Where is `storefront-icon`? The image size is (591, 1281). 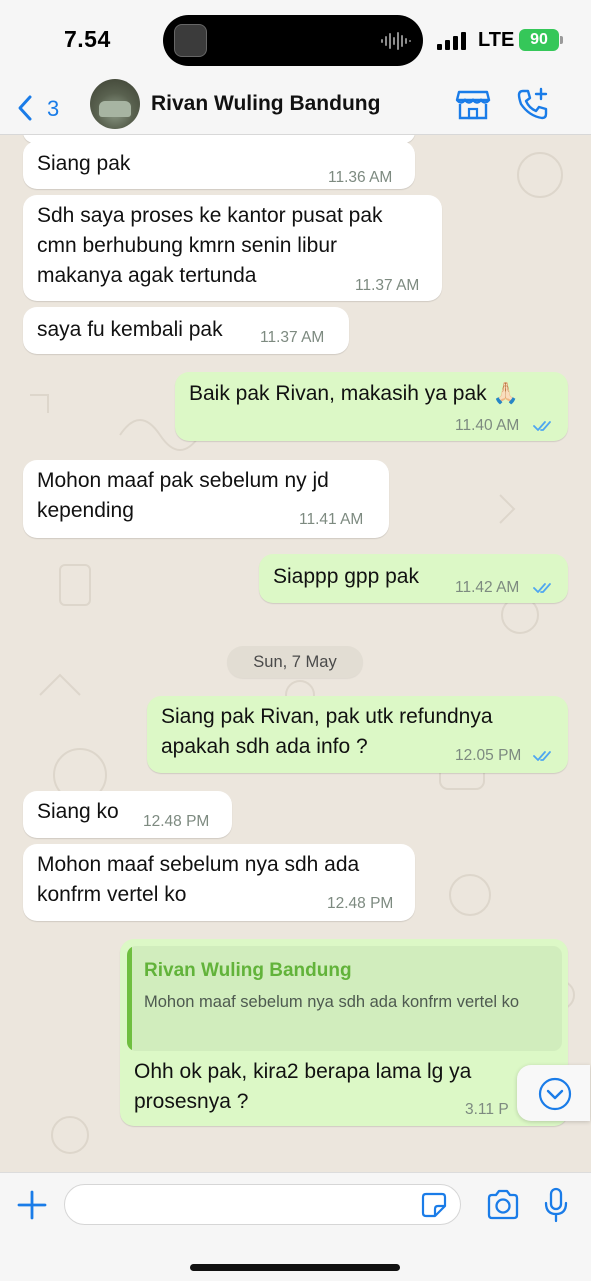
storefront-icon is located at coordinates (473, 104).